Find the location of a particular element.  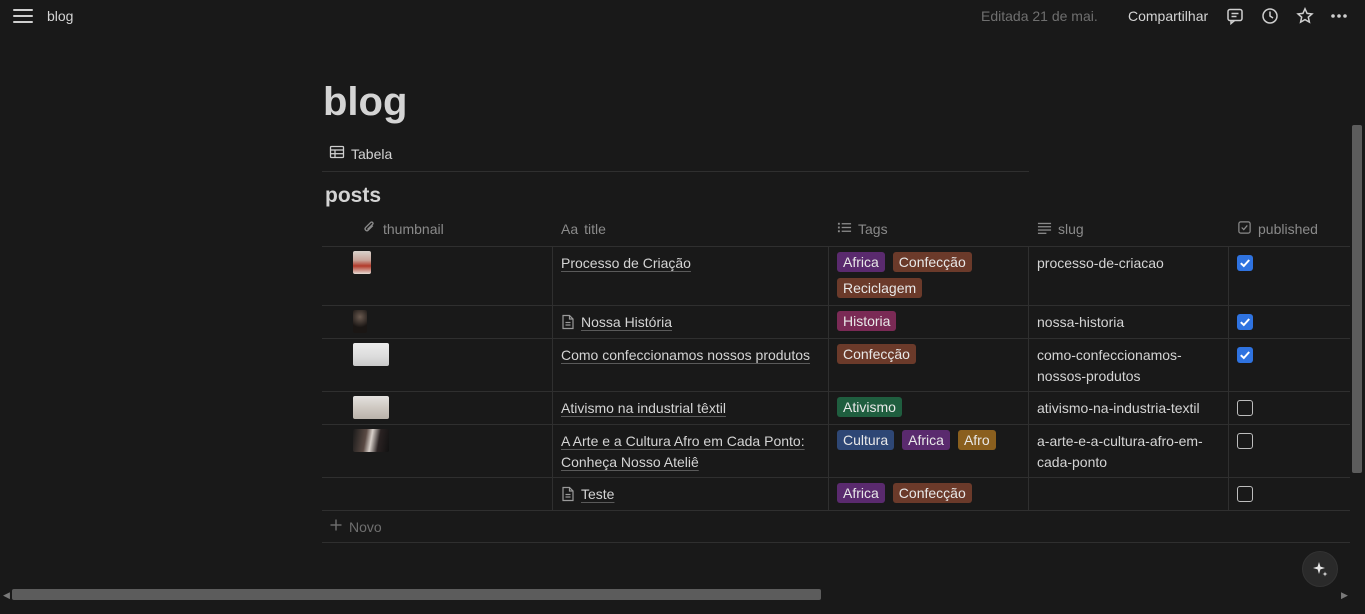

list-icon is located at coordinates (844, 229).